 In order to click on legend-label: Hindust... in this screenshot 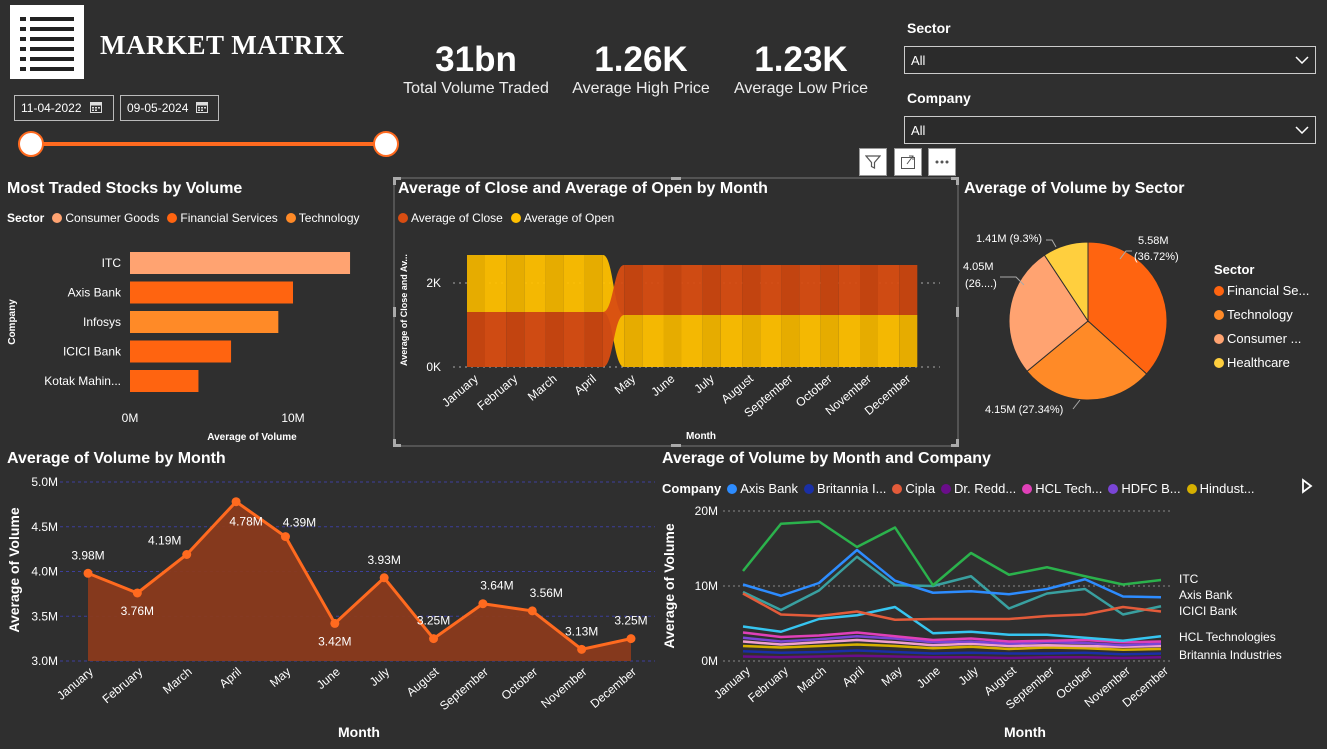, I will do `click(1227, 488)`.